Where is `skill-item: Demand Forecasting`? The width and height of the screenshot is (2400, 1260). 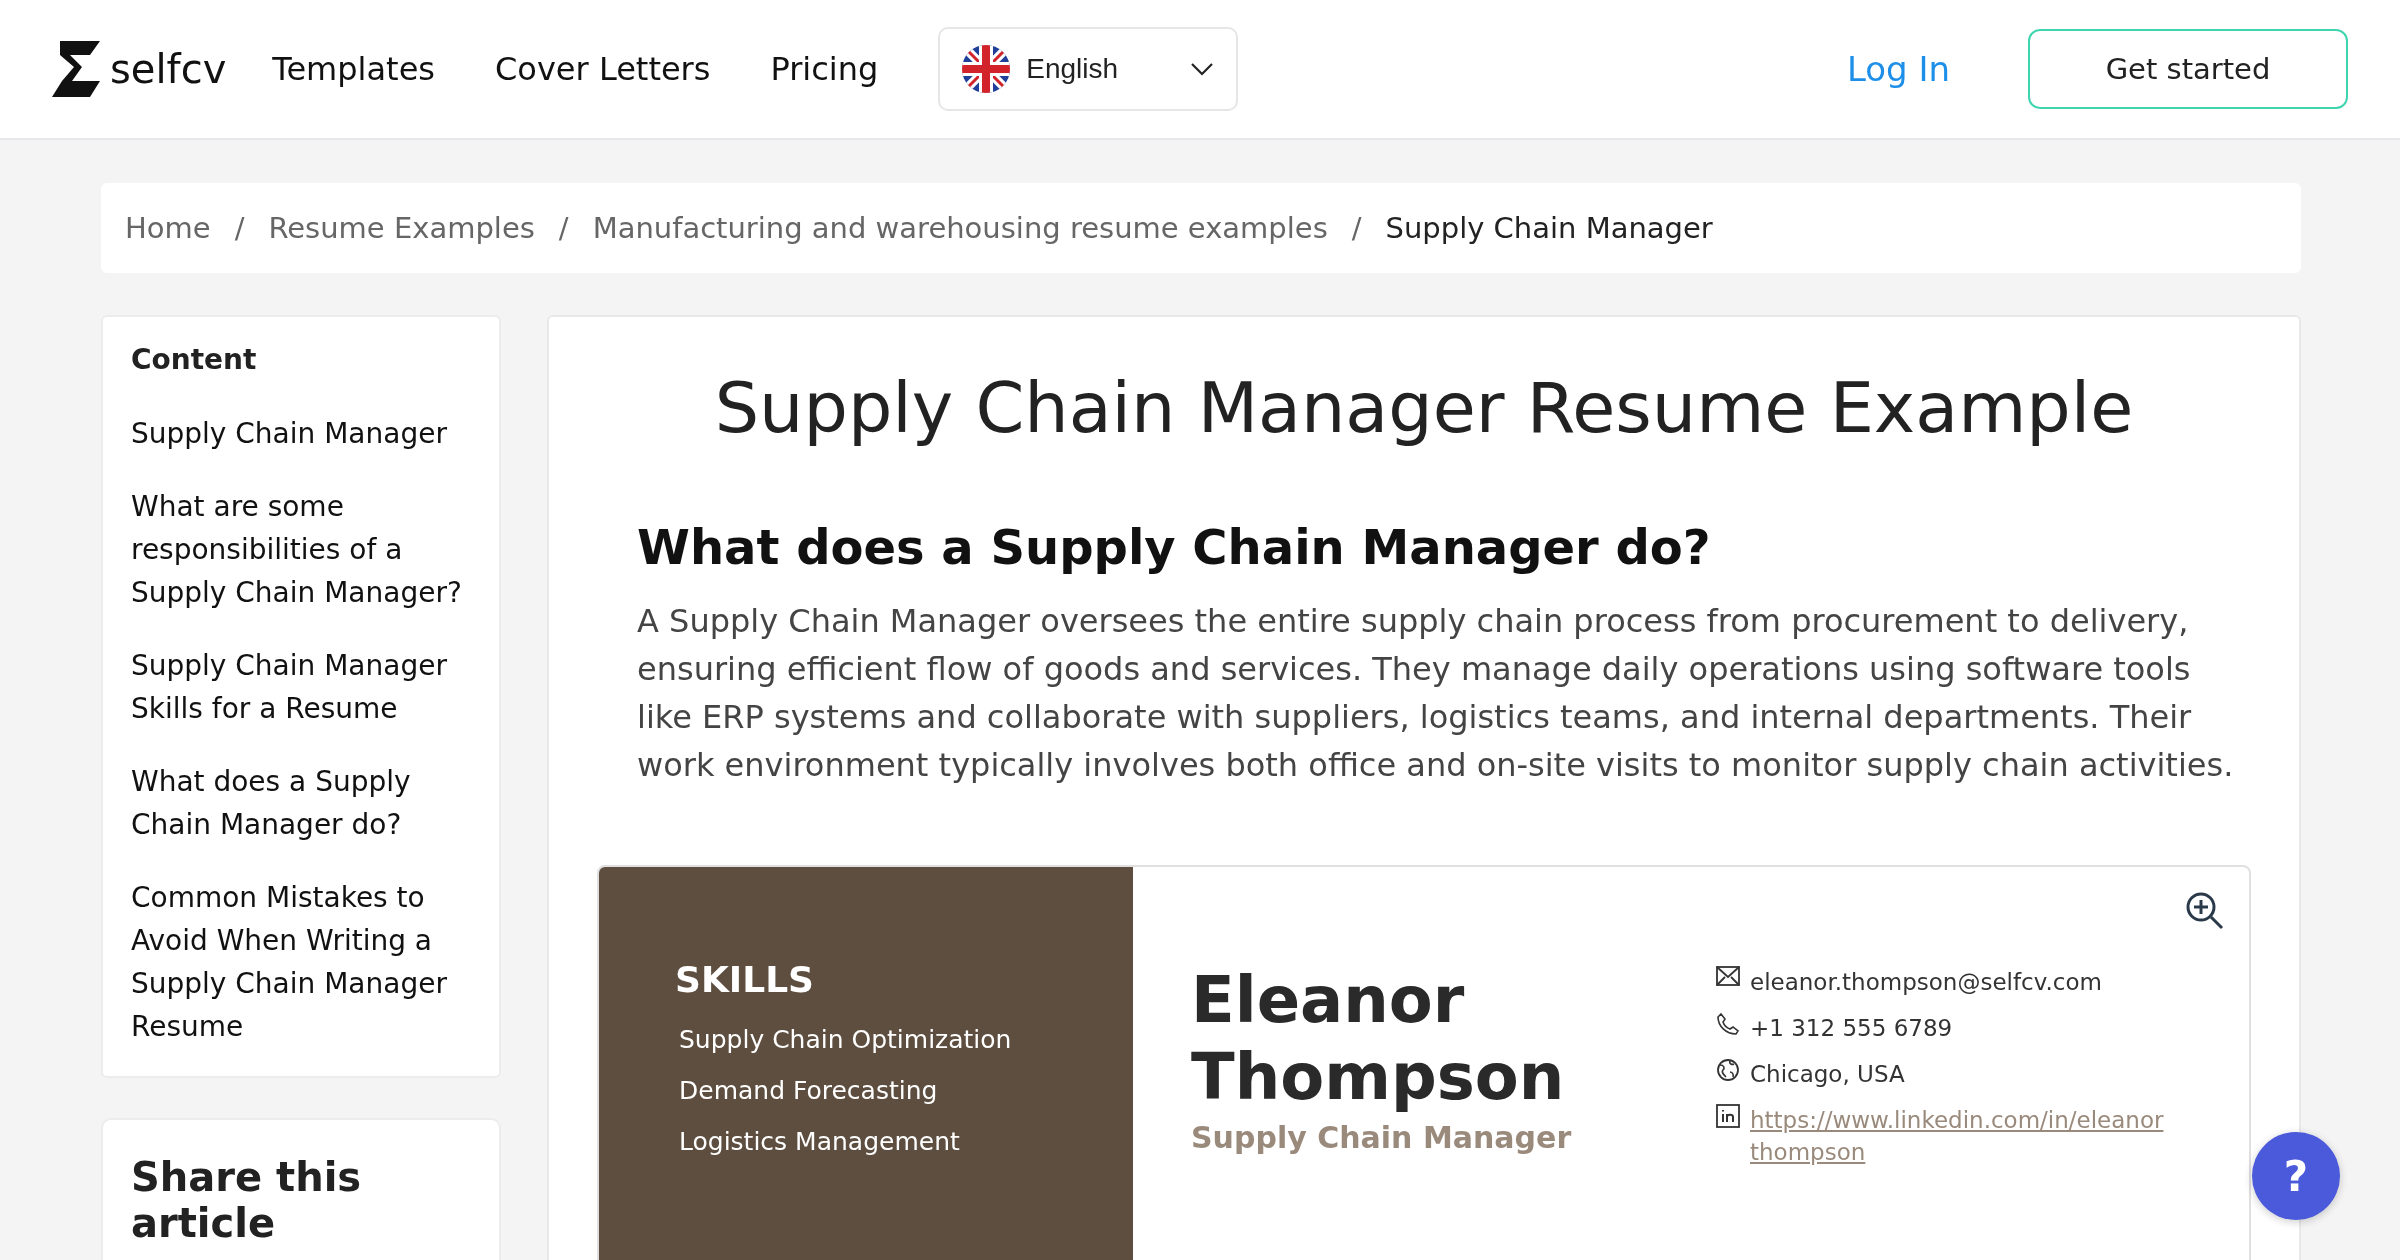
skill-item: Demand Forecasting is located at coordinates (809, 1091).